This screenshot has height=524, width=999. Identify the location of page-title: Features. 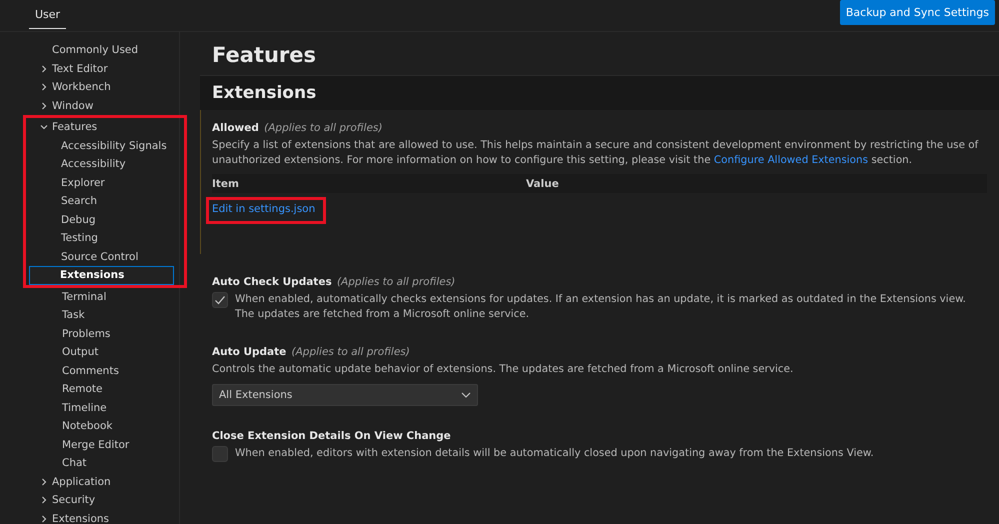
(264, 55).